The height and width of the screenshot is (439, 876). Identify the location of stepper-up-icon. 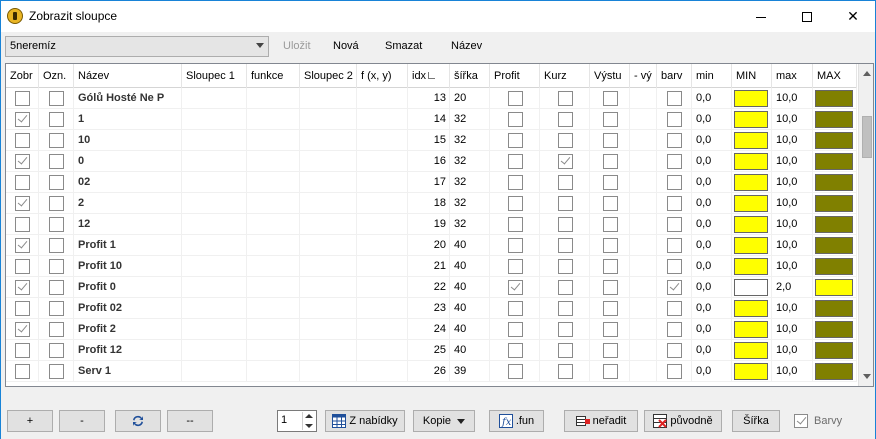
(309, 416).